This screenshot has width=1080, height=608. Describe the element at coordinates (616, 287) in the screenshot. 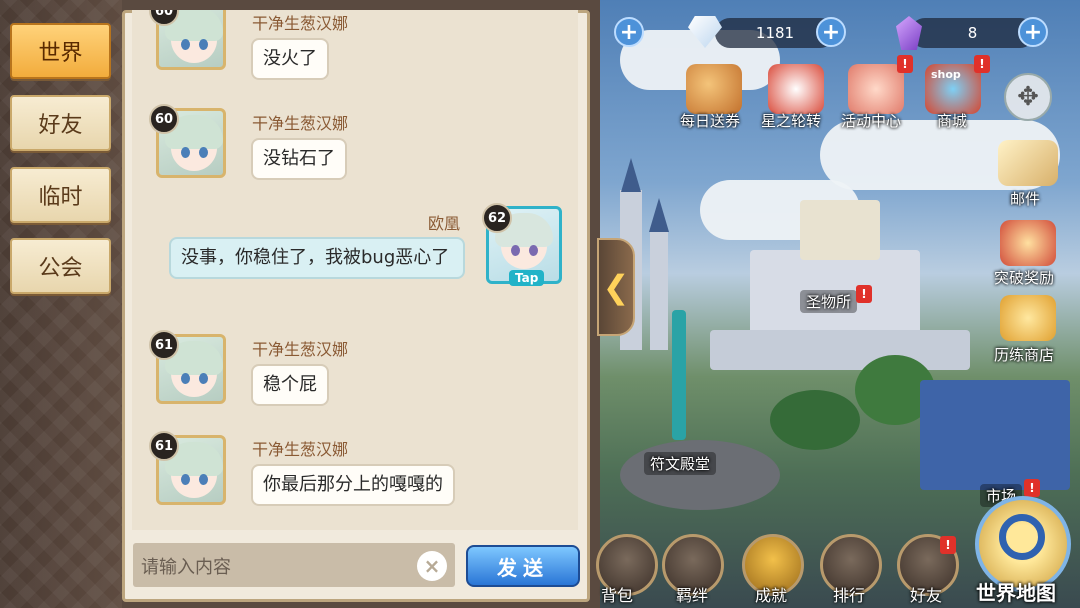

I see `collapse-chat-button: ❮` at that location.